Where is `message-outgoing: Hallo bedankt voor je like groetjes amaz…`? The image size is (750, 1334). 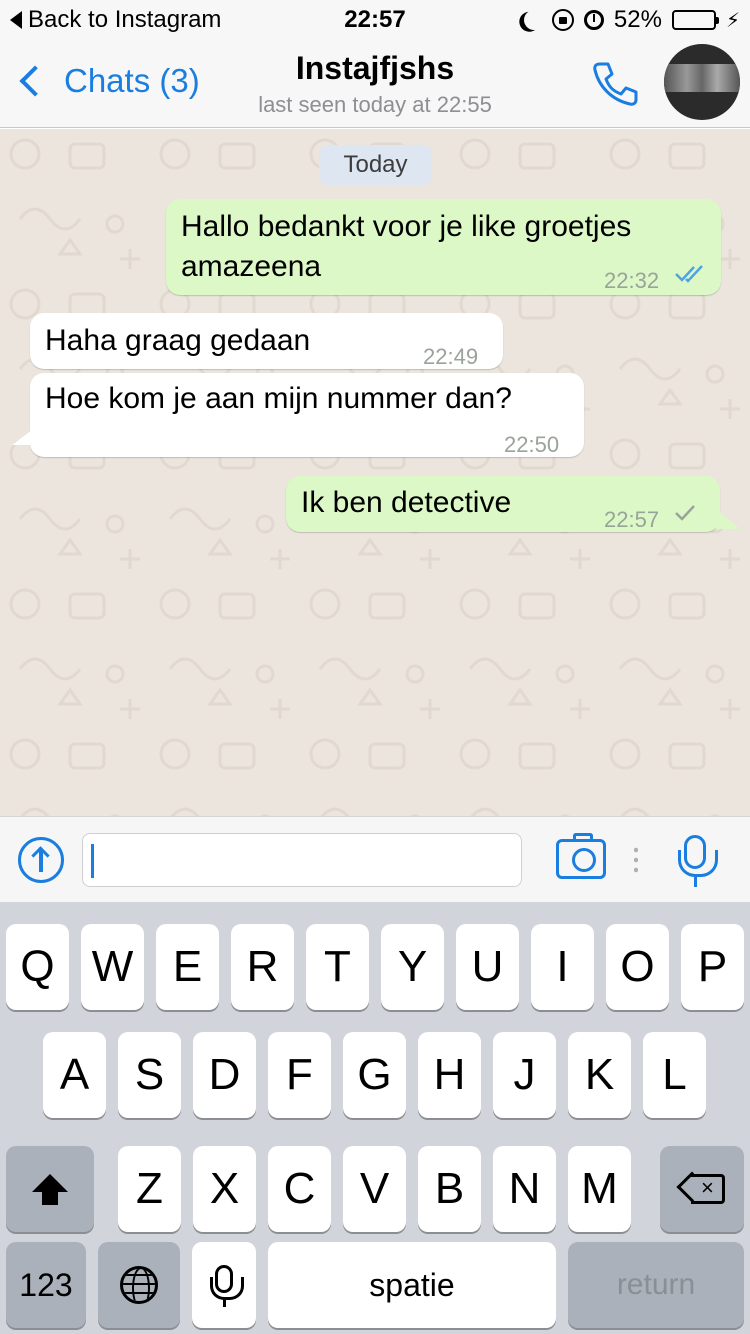 message-outgoing: Hallo bedankt voor je like groetjes amaz… is located at coordinates (443, 247).